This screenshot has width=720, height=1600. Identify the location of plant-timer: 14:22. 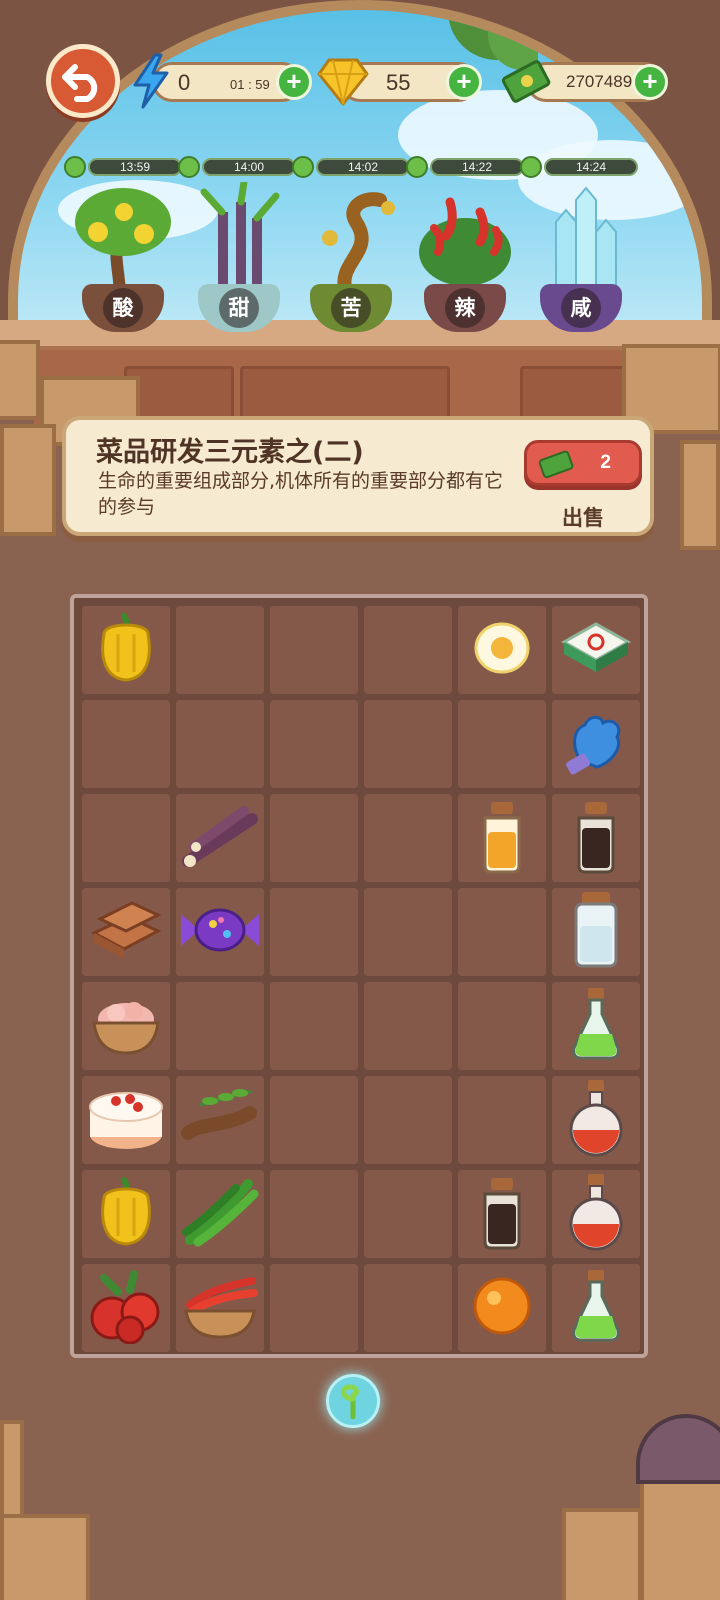
(466, 167).